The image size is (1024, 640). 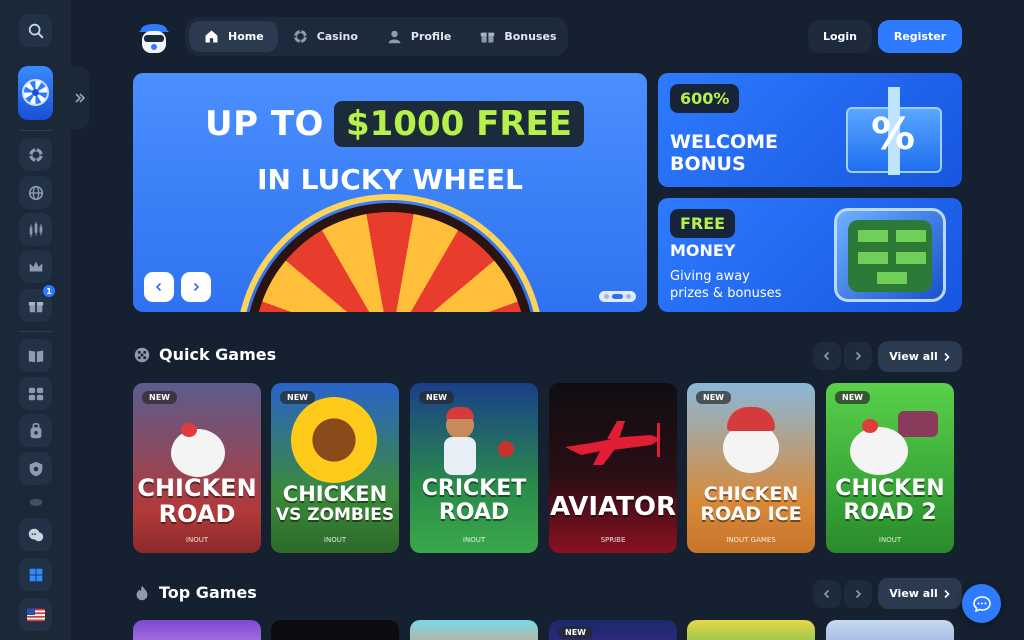 I want to click on slots-icon, so click(x=35, y=393).